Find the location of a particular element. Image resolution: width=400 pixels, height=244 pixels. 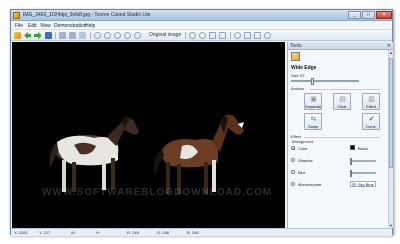

blur-slider is located at coordinates (363, 173).